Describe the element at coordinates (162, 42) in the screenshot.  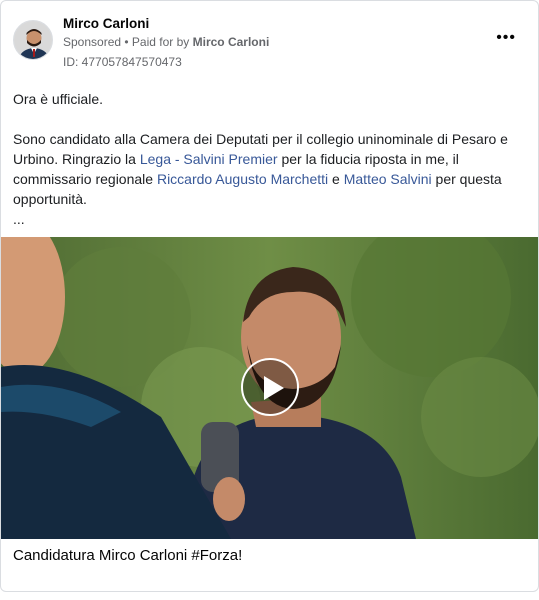
I see `paid-for-prefix: Paid for by` at that location.